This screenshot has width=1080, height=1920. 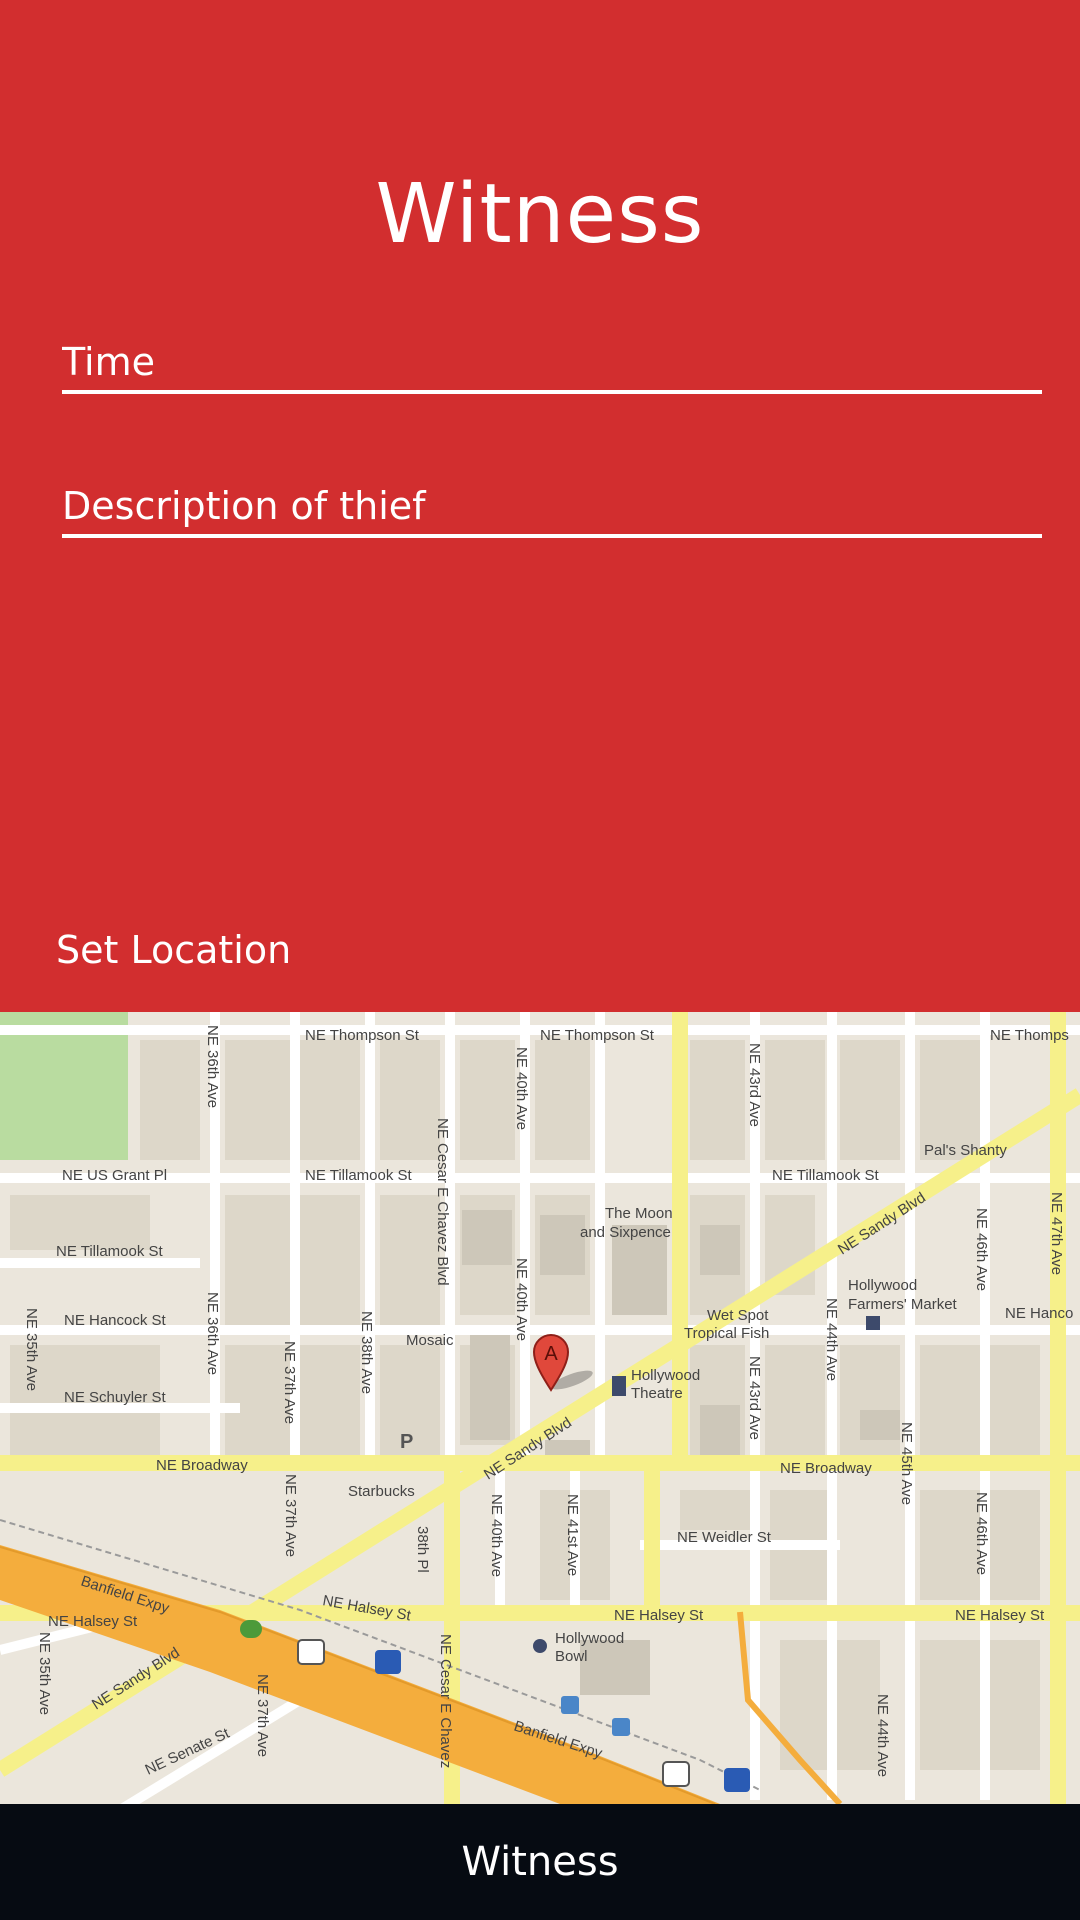 What do you see at coordinates (1029, 1035) in the screenshot?
I see `street-label: NE Thomps` at bounding box center [1029, 1035].